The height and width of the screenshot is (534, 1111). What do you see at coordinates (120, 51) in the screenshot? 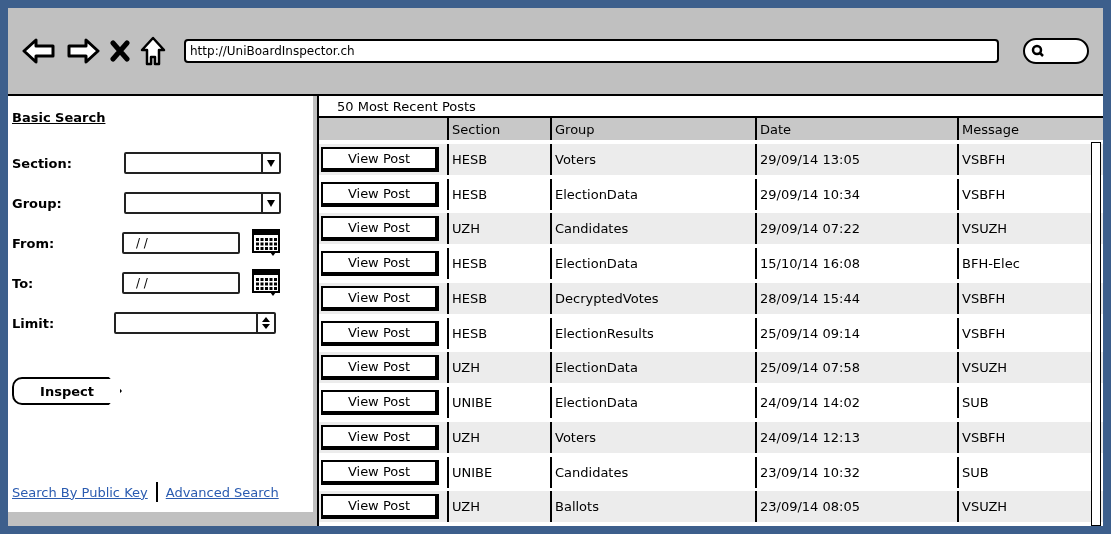
I see `close-icon` at bounding box center [120, 51].